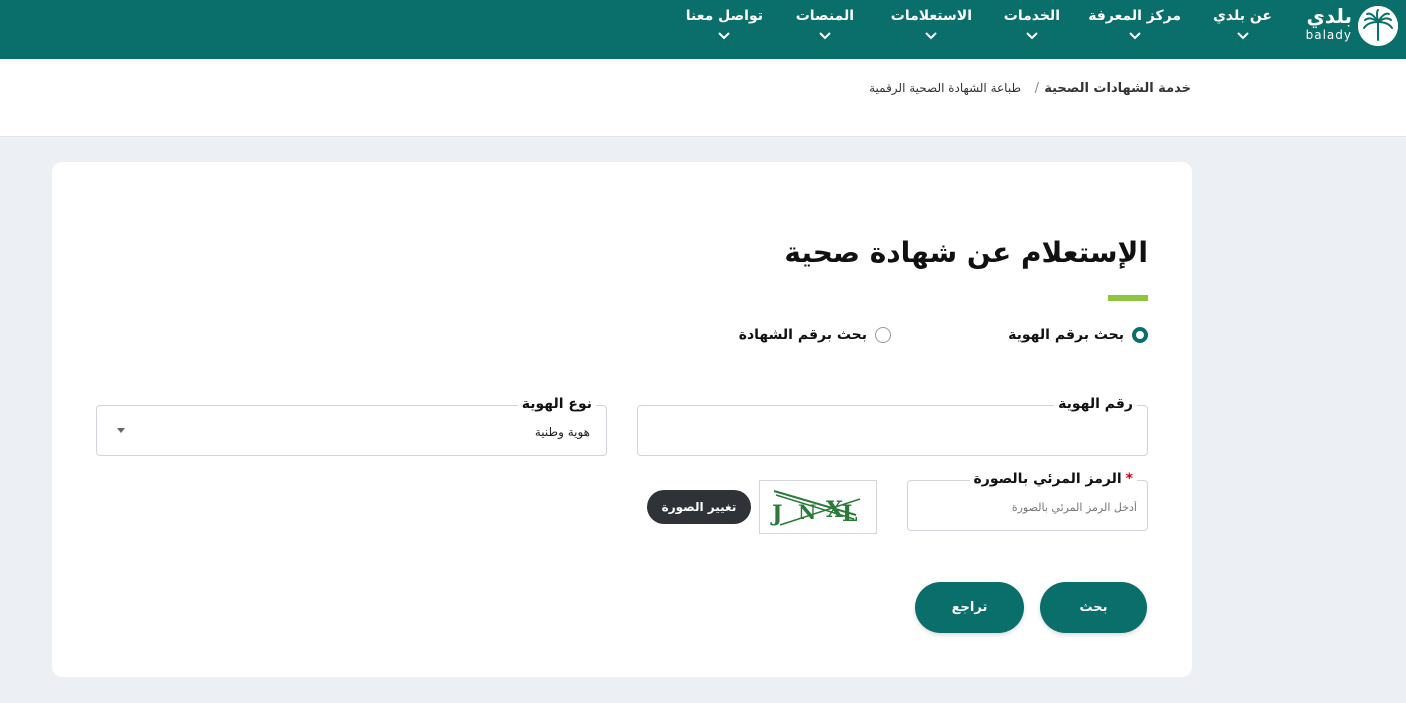 This screenshot has width=1406, height=703. I want to click on search-button: بحث, so click(1093, 607).